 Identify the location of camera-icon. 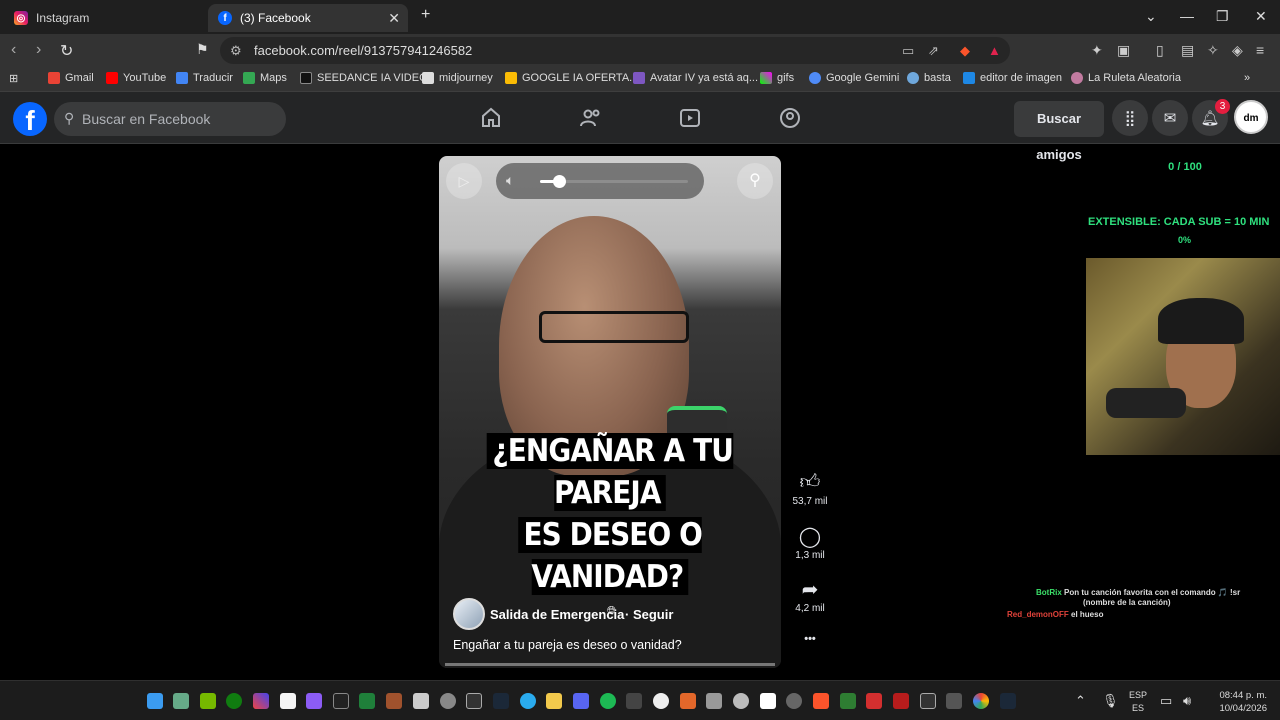
(714, 701).